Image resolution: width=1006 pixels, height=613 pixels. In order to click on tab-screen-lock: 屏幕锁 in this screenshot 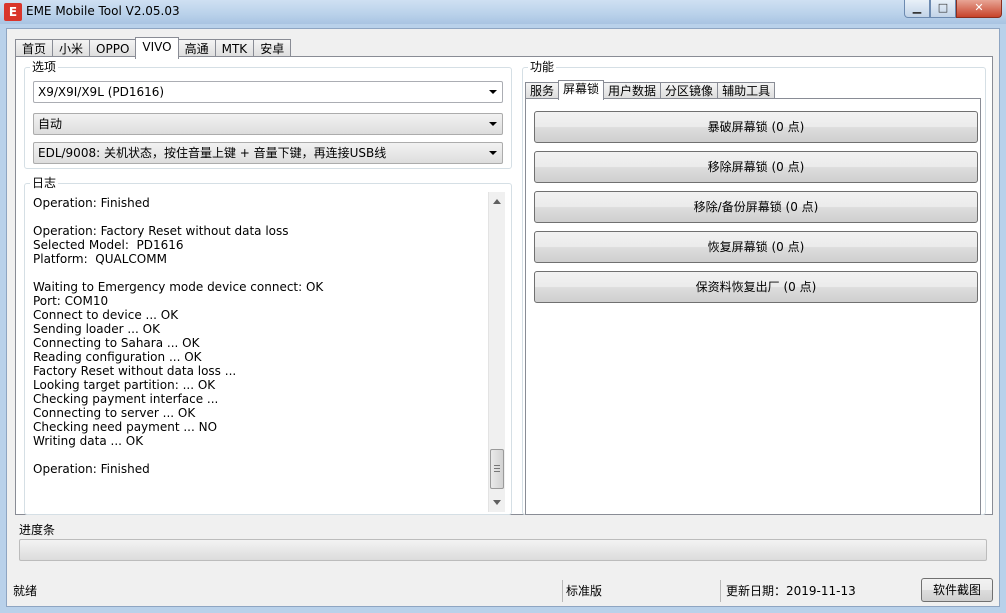, I will do `click(581, 90)`.